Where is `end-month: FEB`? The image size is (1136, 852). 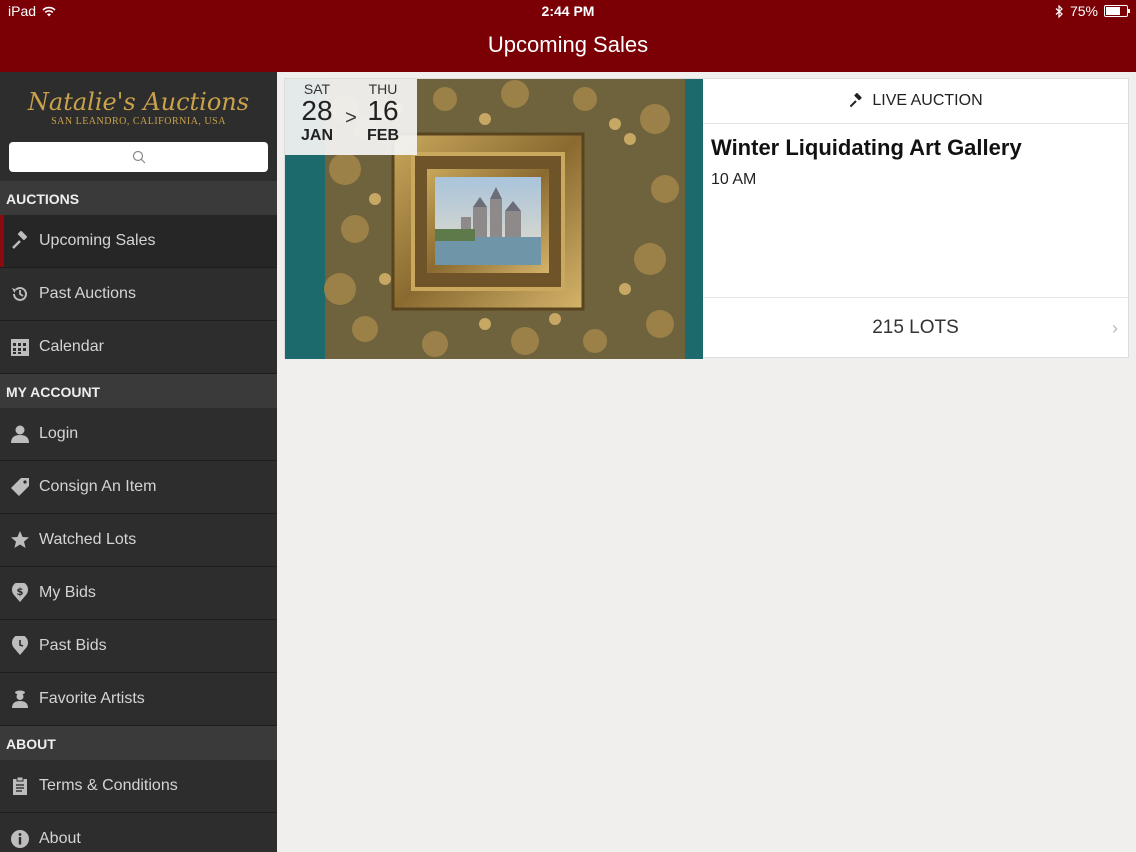 end-month: FEB is located at coordinates (383, 135).